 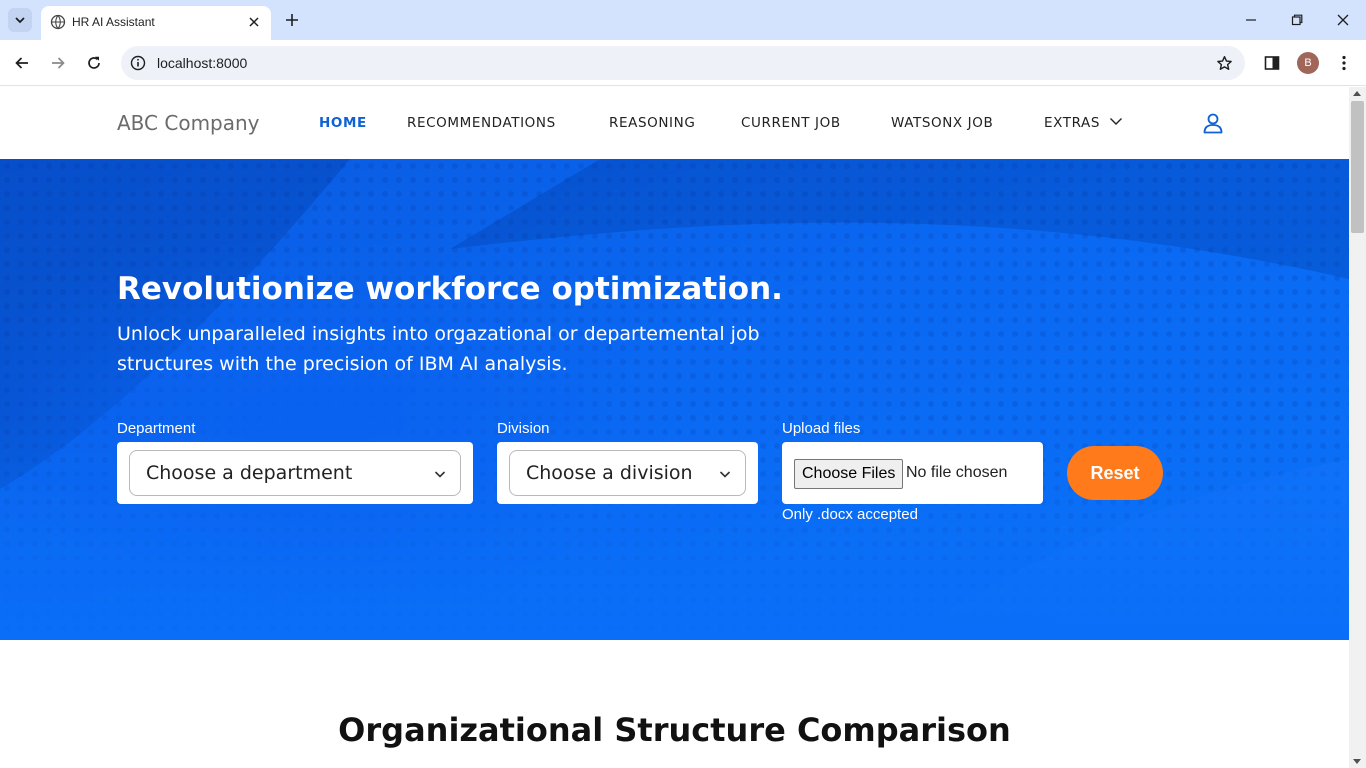 What do you see at coordinates (1357, 761) in the screenshot?
I see `scroll-down-arrow-icon` at bounding box center [1357, 761].